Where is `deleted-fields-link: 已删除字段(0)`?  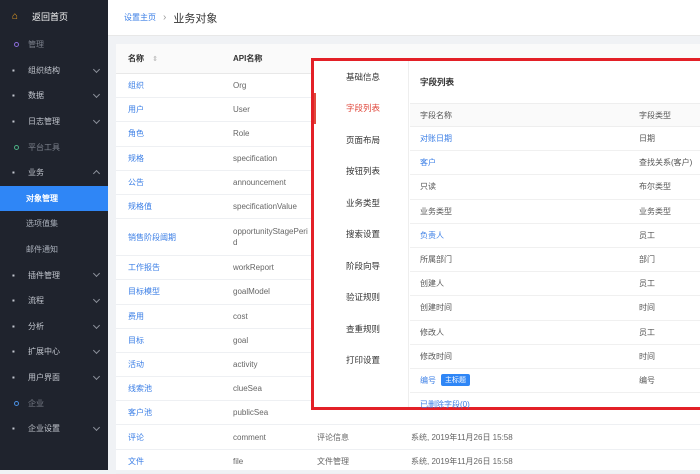 deleted-fields-link: 已删除字段(0) is located at coordinates (445, 404).